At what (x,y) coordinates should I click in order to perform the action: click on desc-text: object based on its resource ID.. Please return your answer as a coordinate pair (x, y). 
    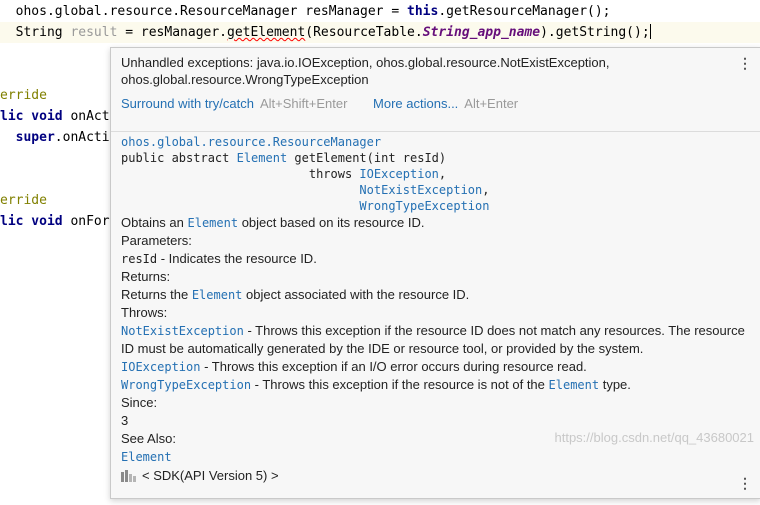
    Looking at the image, I should click on (331, 222).